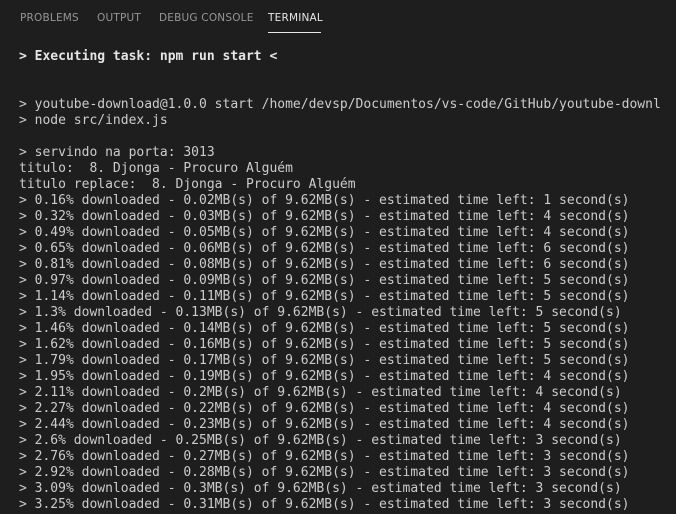 This screenshot has height=514, width=676. Describe the element at coordinates (93, 120) in the screenshot. I see `terminal-line: > node src/index.js` at that location.